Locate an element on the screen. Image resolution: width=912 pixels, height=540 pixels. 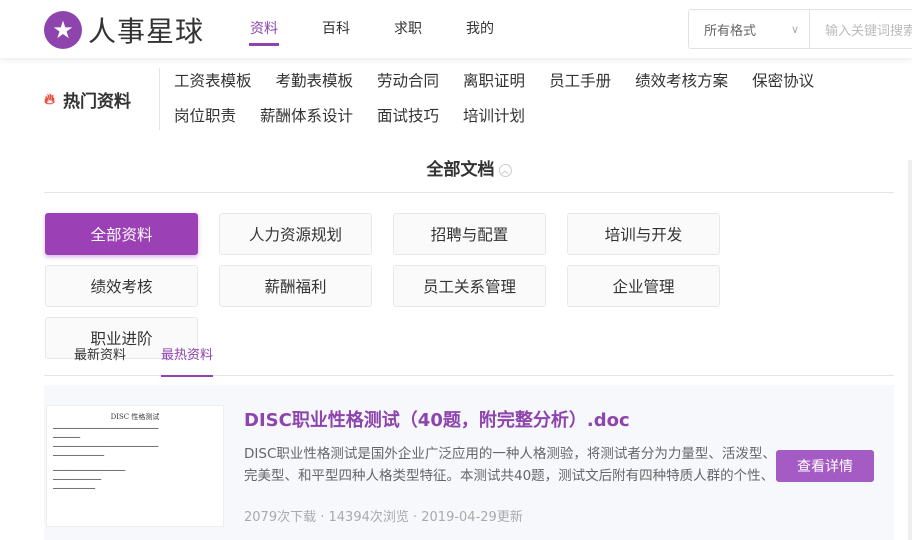
chevron-down-icon: ∨ is located at coordinates (794, 29).